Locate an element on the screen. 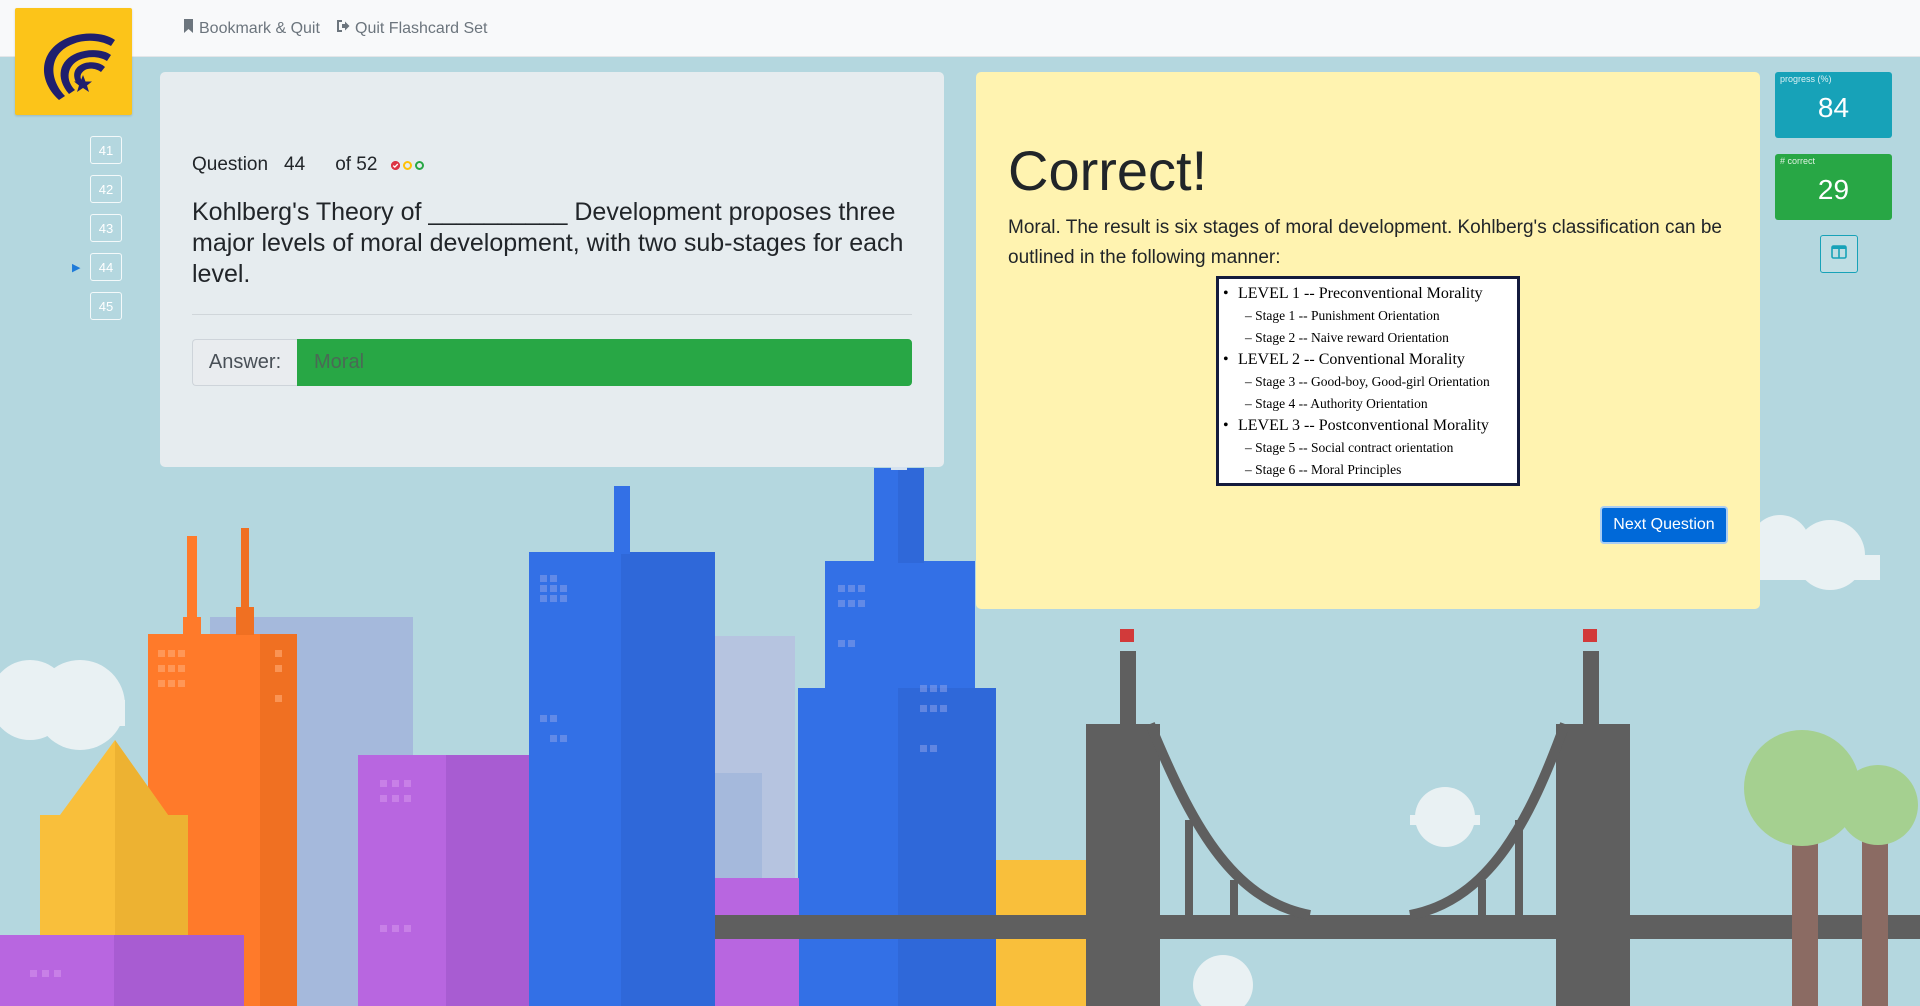 This screenshot has width=1920, height=1006. question-navigator: ▶ 41 42 43 44 45 is located at coordinates (97, 233).